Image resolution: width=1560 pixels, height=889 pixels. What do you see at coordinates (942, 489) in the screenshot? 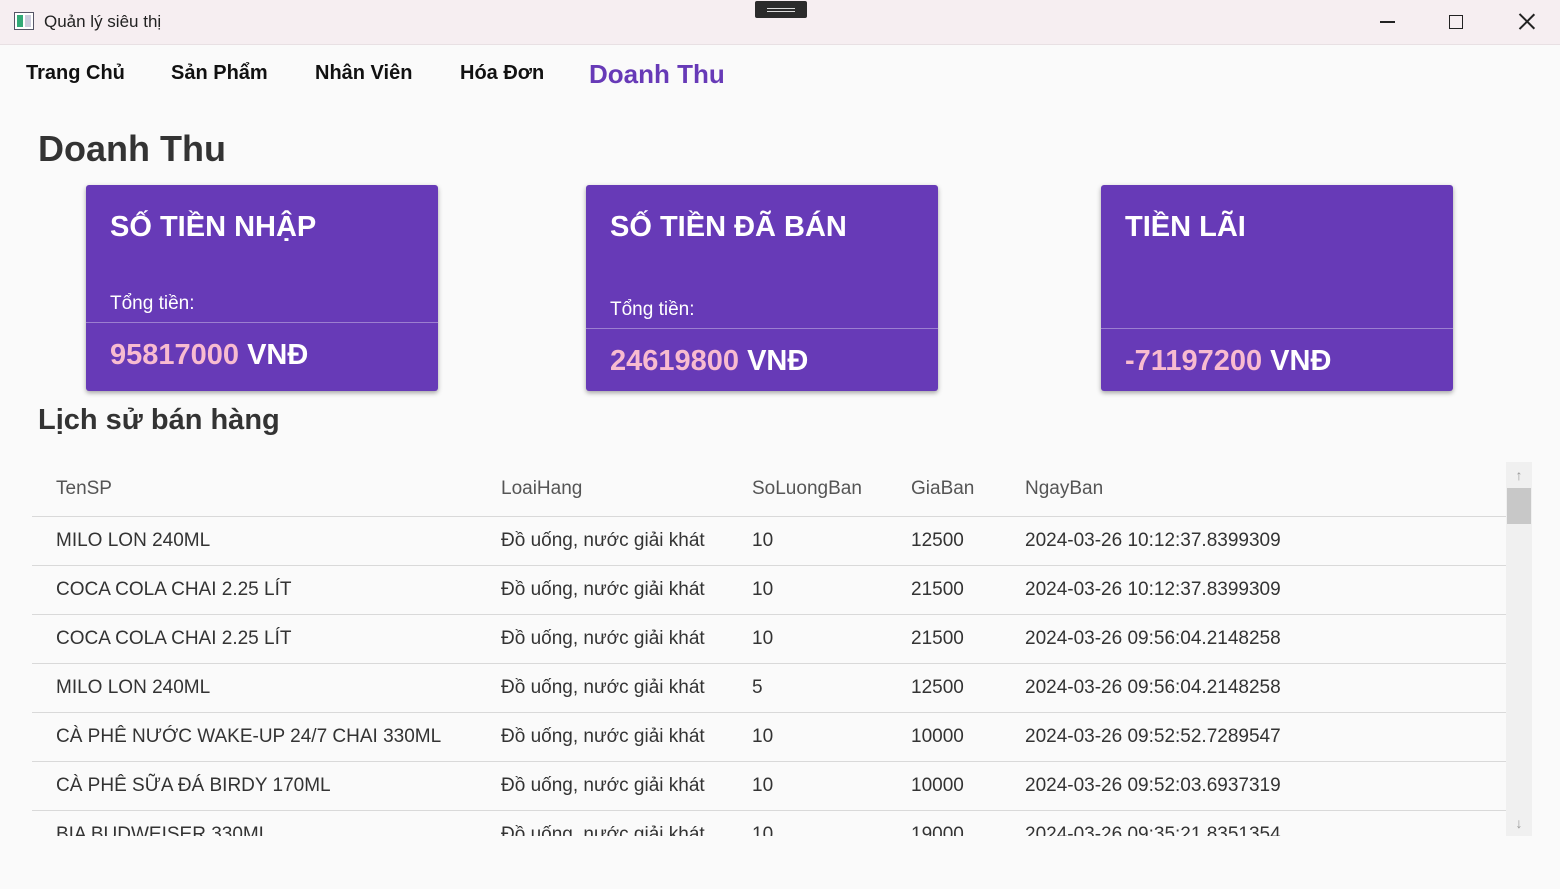
I see `column-header-giaban: GiaBan` at bounding box center [942, 489].